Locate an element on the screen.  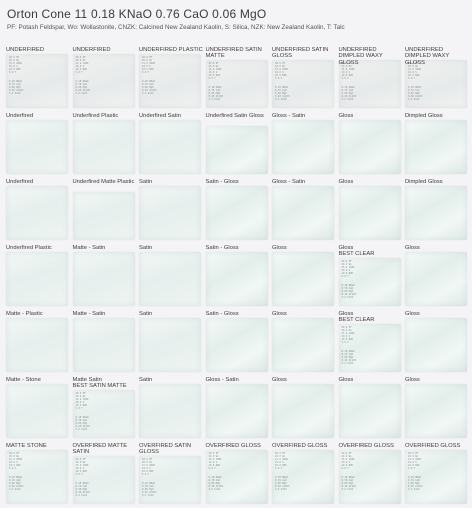
tile-label-text: Dimpled Gloss is located at coordinates (424, 116).